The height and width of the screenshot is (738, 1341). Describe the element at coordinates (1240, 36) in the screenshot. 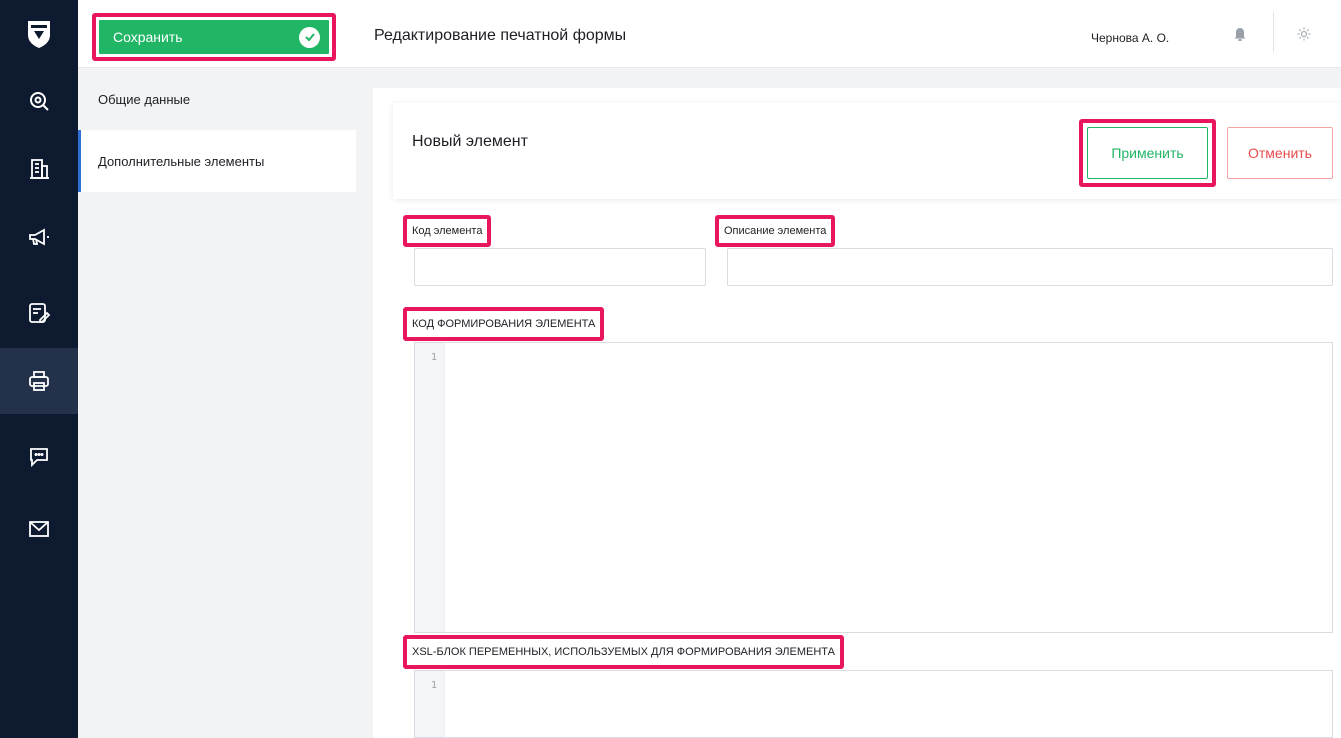

I see `bell-icon` at that location.